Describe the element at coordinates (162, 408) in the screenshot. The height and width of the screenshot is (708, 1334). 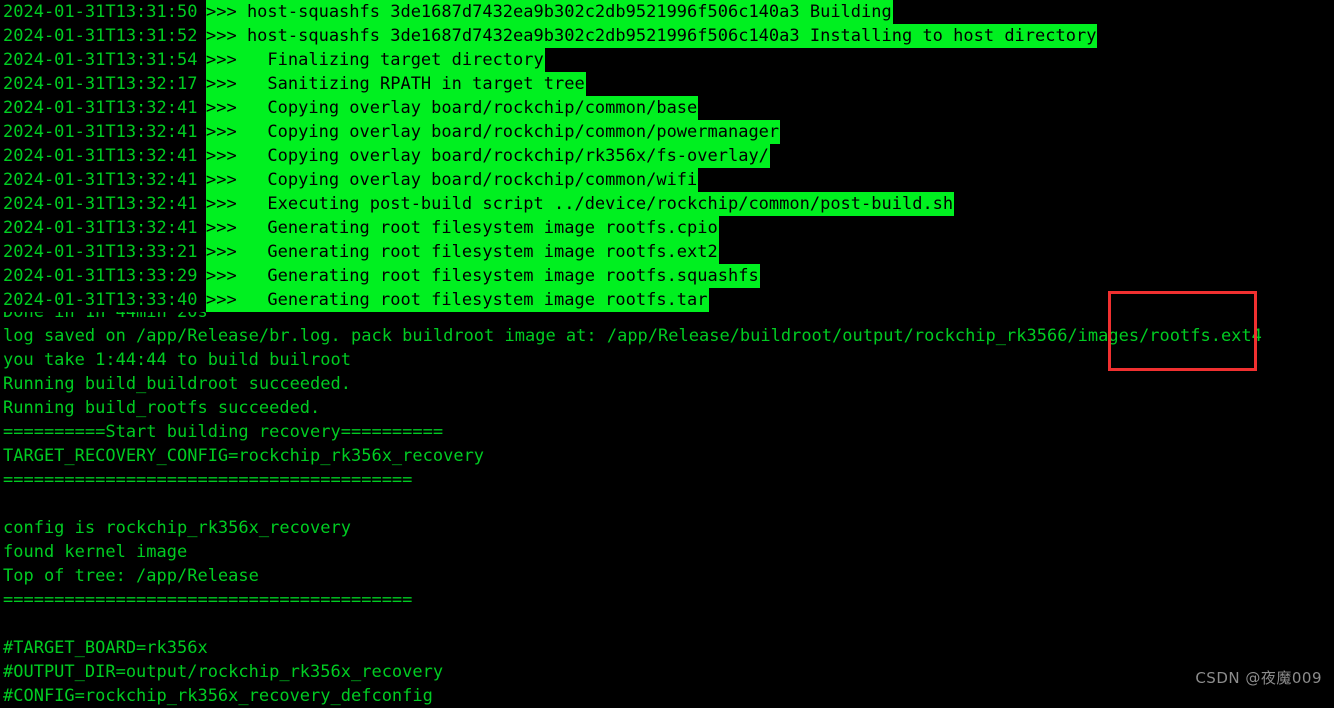
I see `log-line: Running build_rootfs succeeded.` at that location.